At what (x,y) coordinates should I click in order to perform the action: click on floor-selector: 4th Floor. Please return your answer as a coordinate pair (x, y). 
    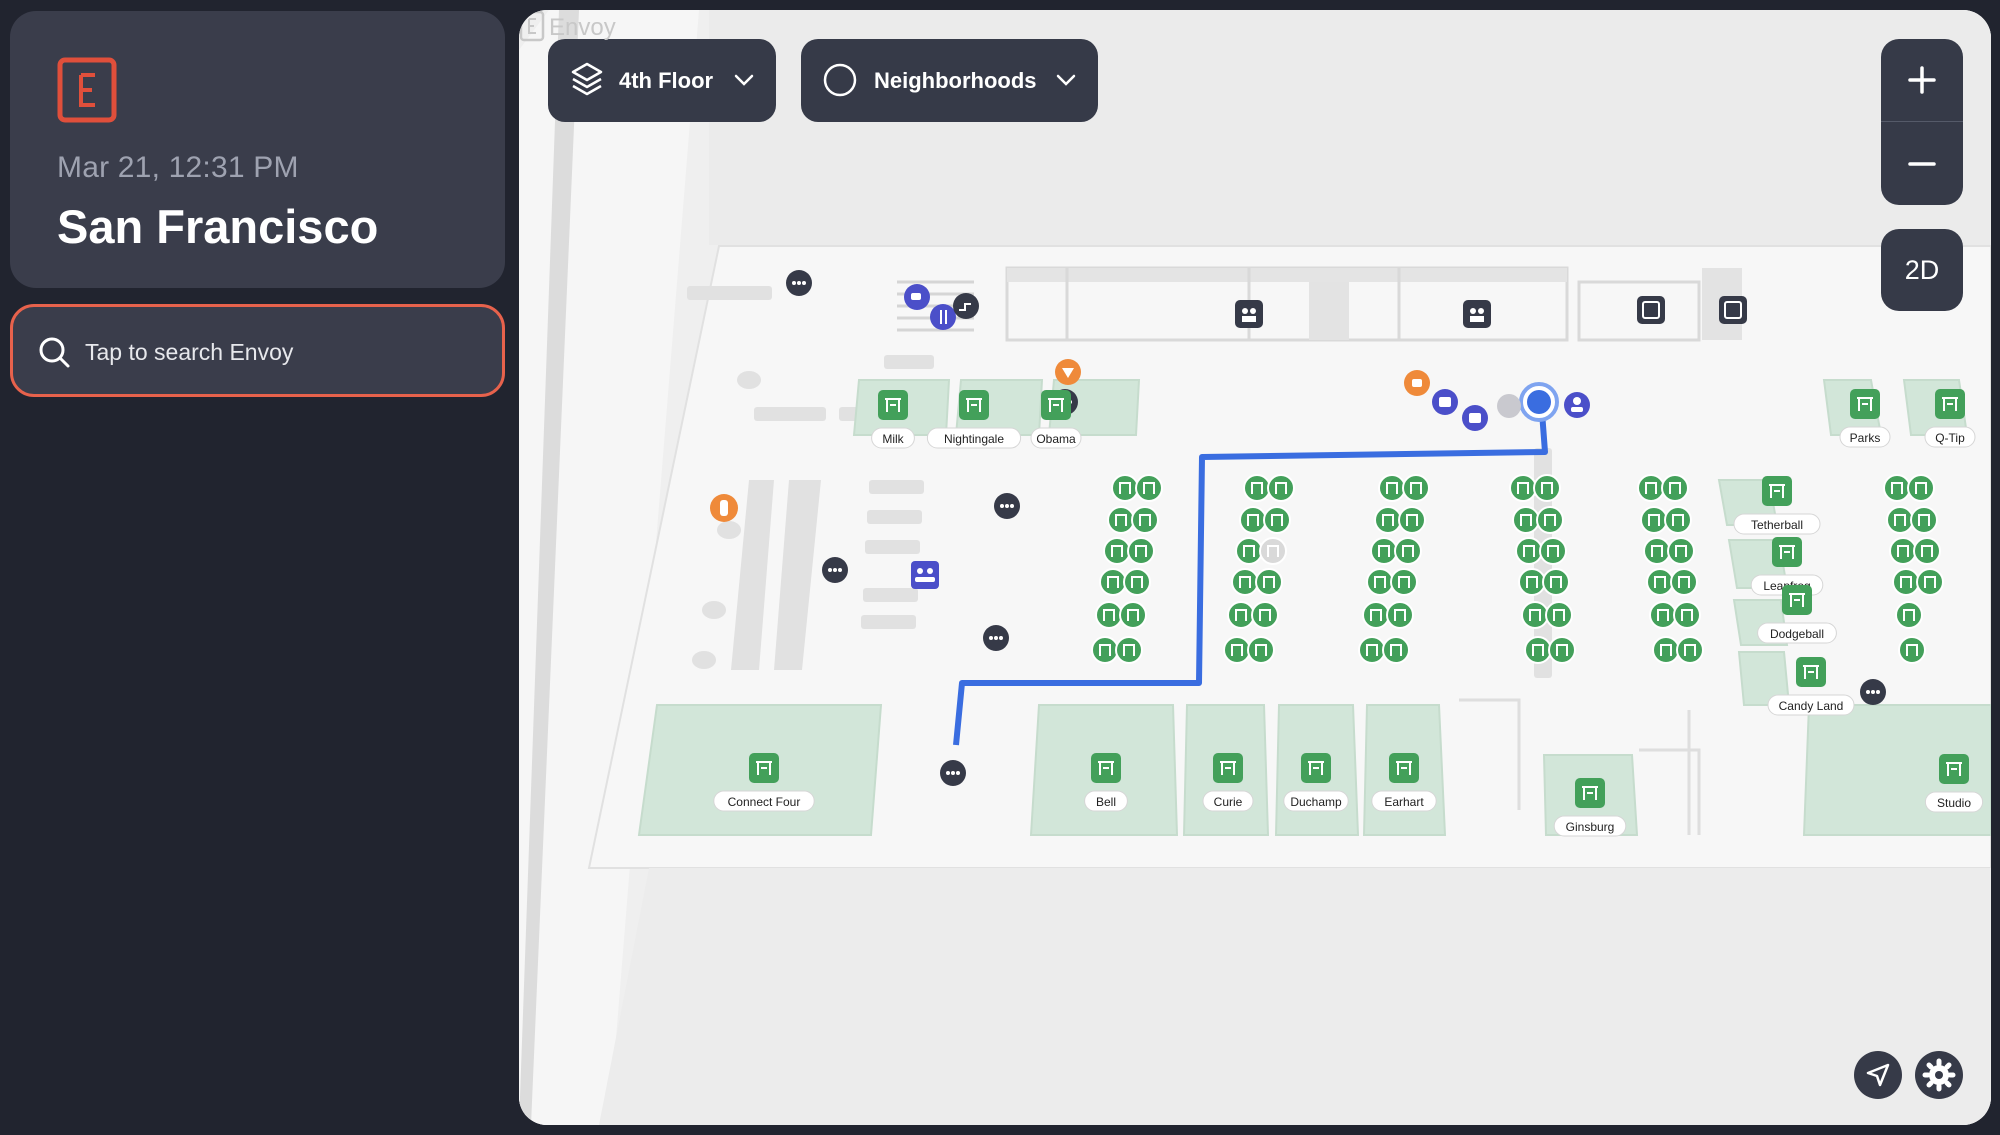
    Looking at the image, I should click on (662, 80).